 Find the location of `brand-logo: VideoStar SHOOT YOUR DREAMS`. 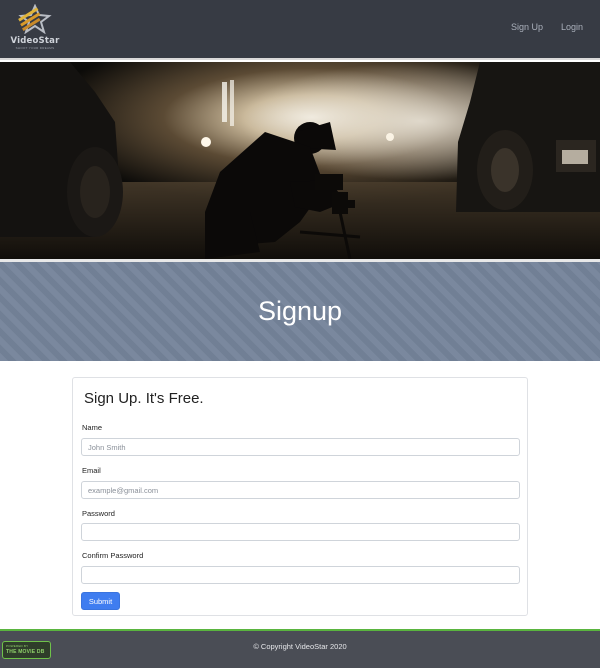

brand-logo: VideoStar SHOOT YOUR DREAMS is located at coordinates (35, 27).